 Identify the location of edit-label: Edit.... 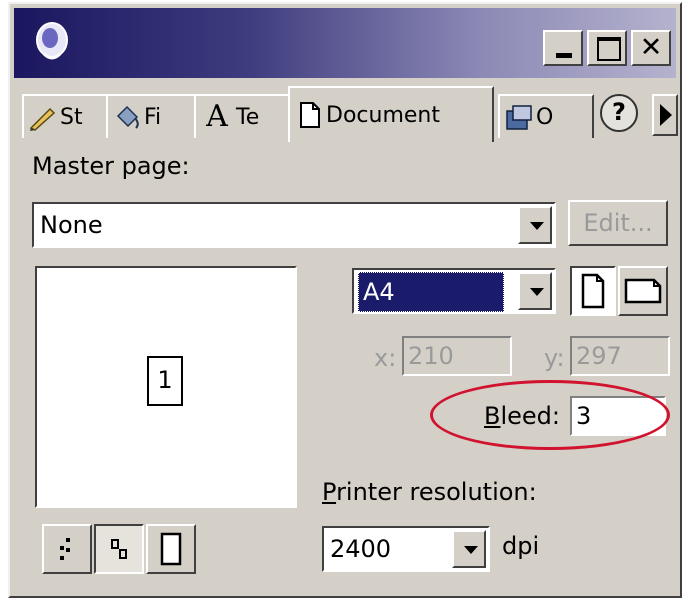
(618, 223).